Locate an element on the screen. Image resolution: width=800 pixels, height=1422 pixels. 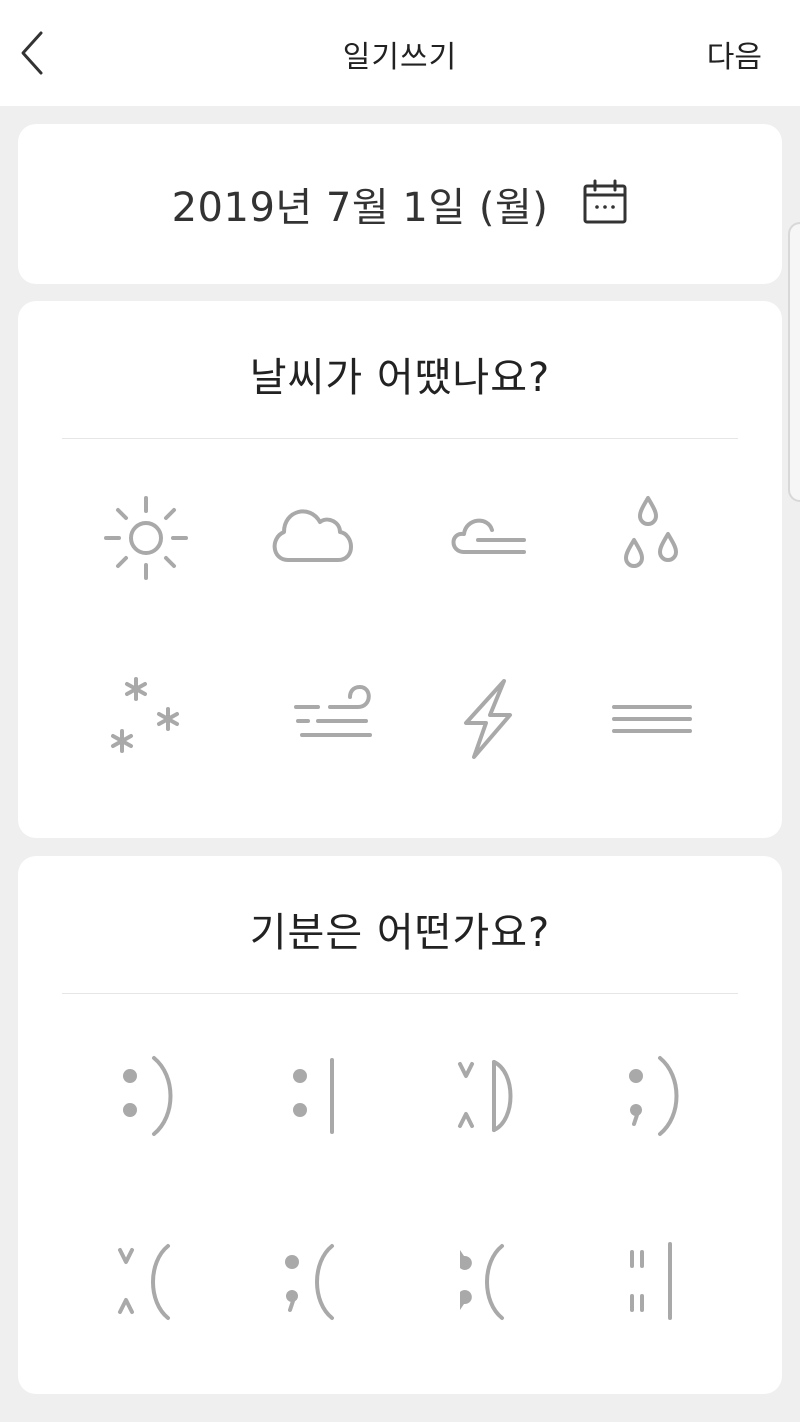
cloud-icon is located at coordinates (312, 535).